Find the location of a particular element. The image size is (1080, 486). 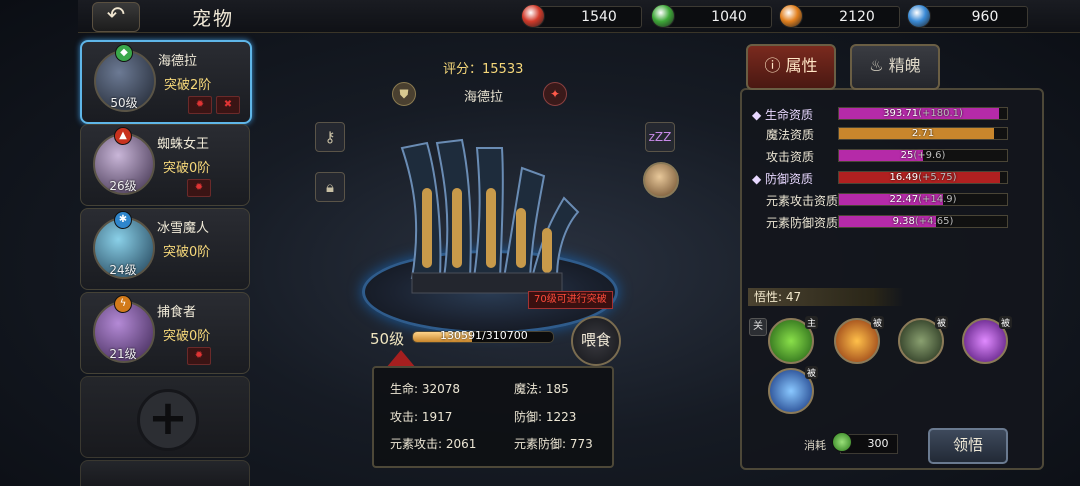

cross-badge-icon: ✖ is located at coordinates (228, 105).